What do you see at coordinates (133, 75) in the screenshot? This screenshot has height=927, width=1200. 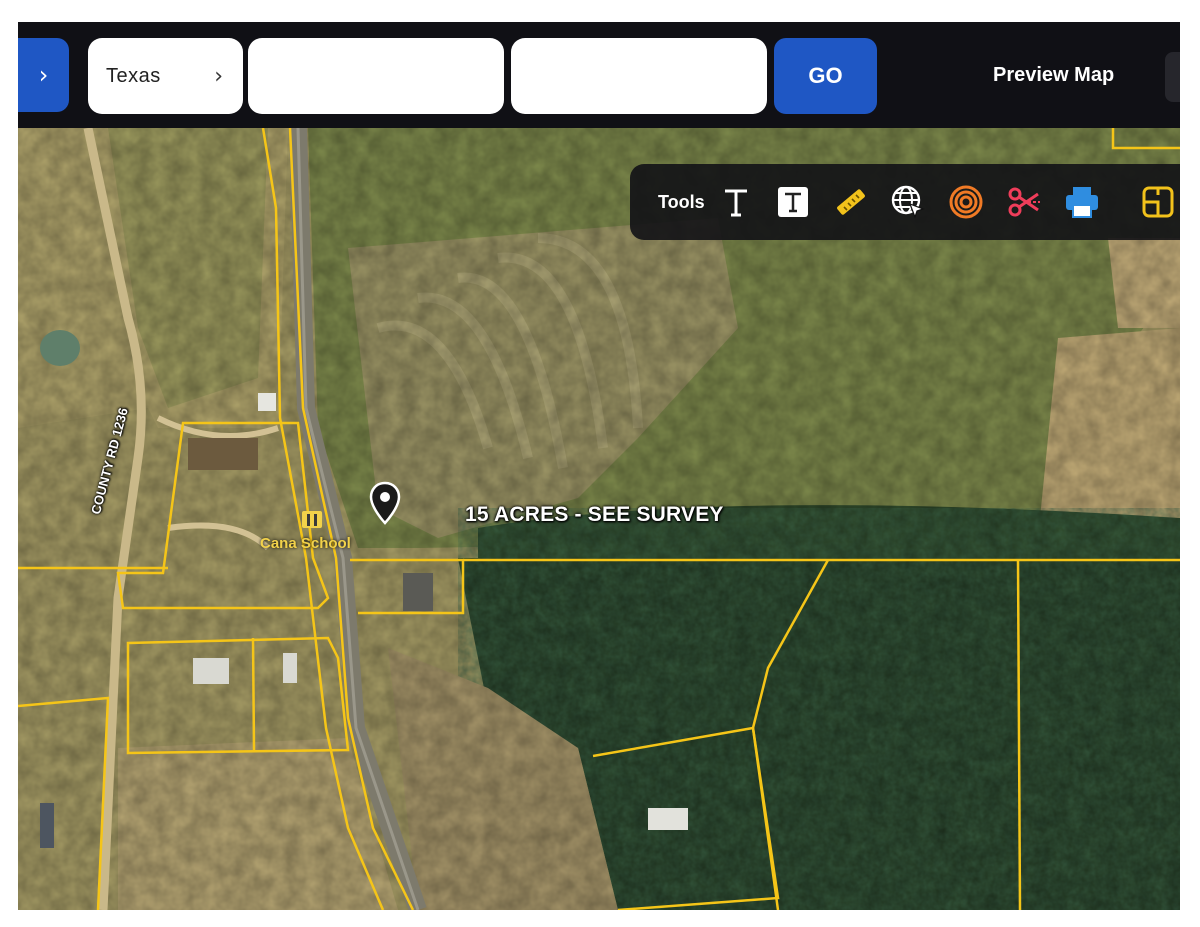 I see `state-value: Texas` at bounding box center [133, 75].